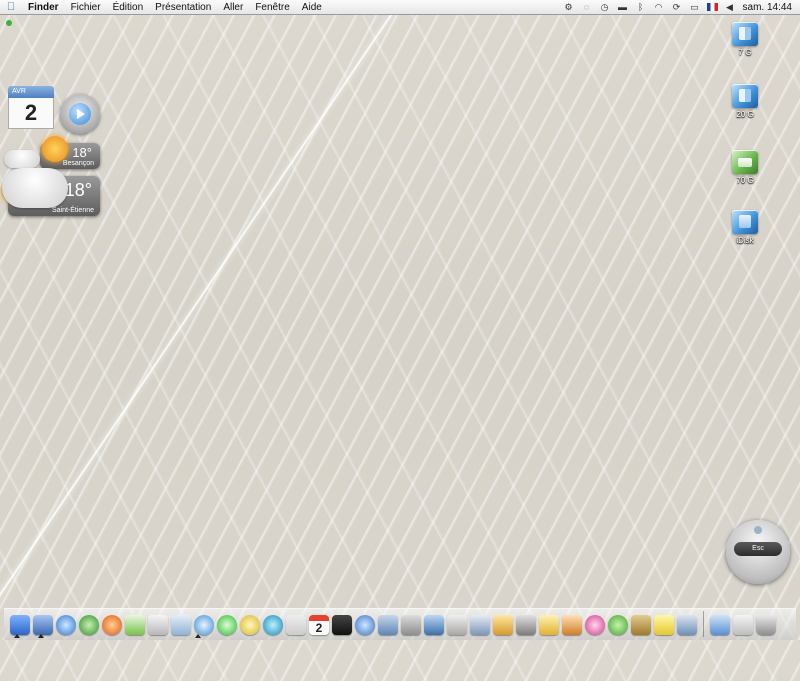 Image resolution: width=800 pixels, height=681 pixels. What do you see at coordinates (457, 625) in the screenshot?
I see `app-icon-silver` at bounding box center [457, 625].